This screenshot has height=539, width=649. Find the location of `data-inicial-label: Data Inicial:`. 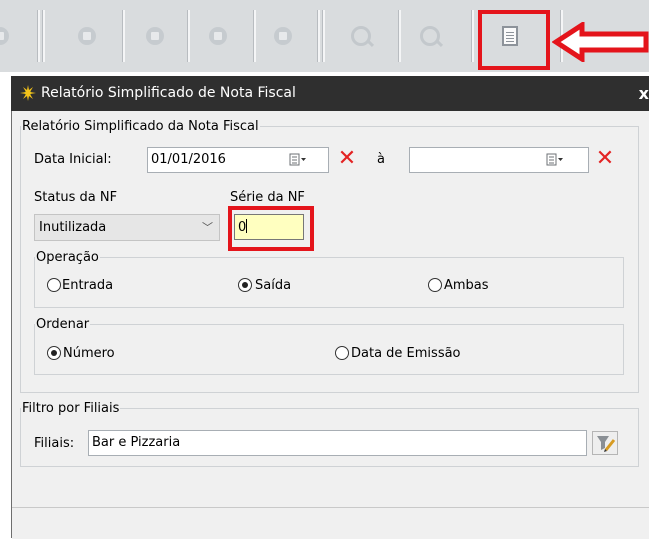

data-inicial-label: Data Inicial: is located at coordinates (73, 159).